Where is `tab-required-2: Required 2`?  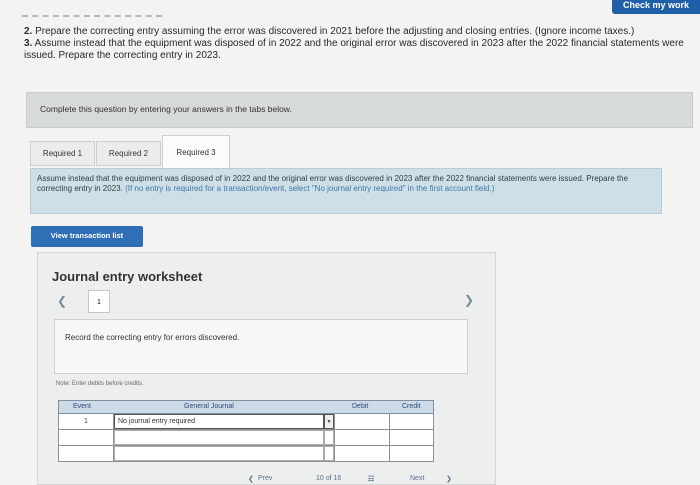
tab-required-2: Required 2 is located at coordinates (128, 153).